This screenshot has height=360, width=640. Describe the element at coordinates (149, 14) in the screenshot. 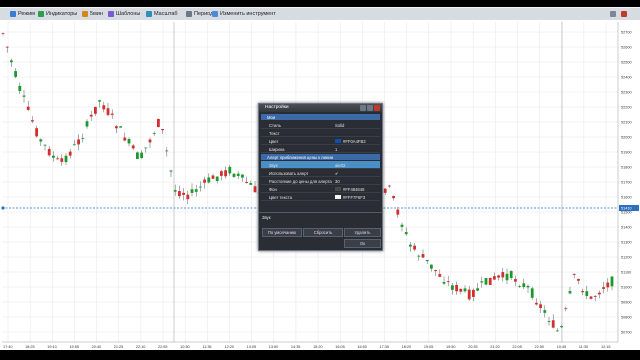

I see `scale-icon` at that location.